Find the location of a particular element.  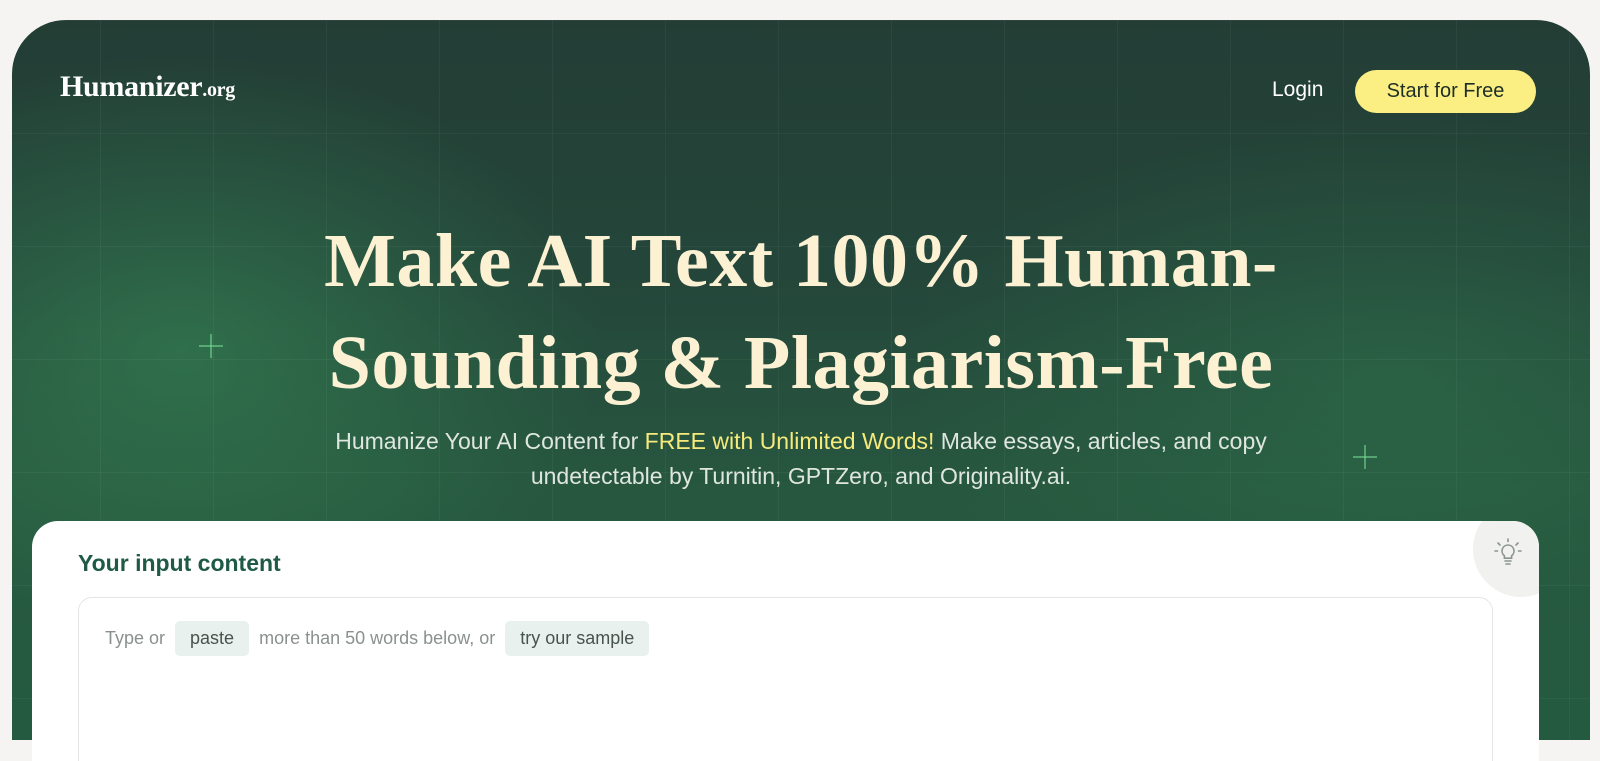

start-for-free-button: Start for Free is located at coordinates (1445, 91).